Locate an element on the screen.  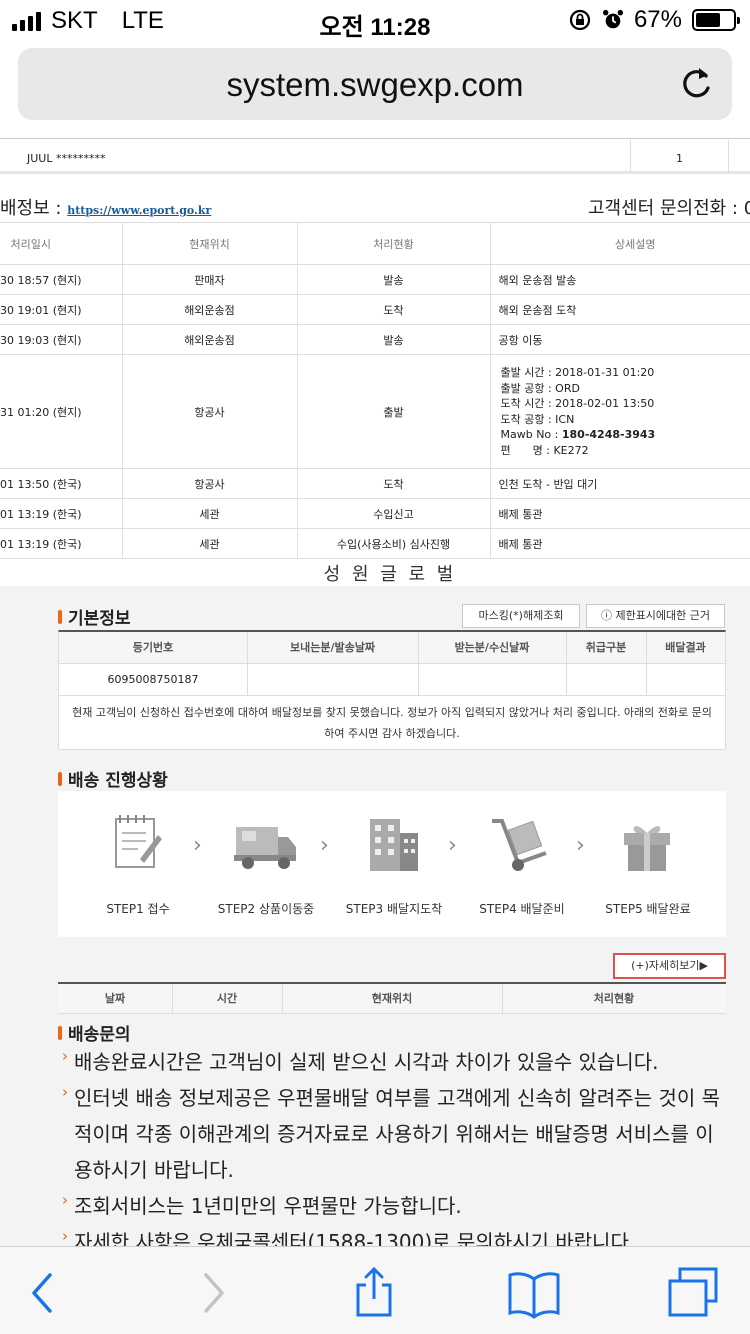
inquiry-title: 배송문의 is located at coordinates (94, 1032).